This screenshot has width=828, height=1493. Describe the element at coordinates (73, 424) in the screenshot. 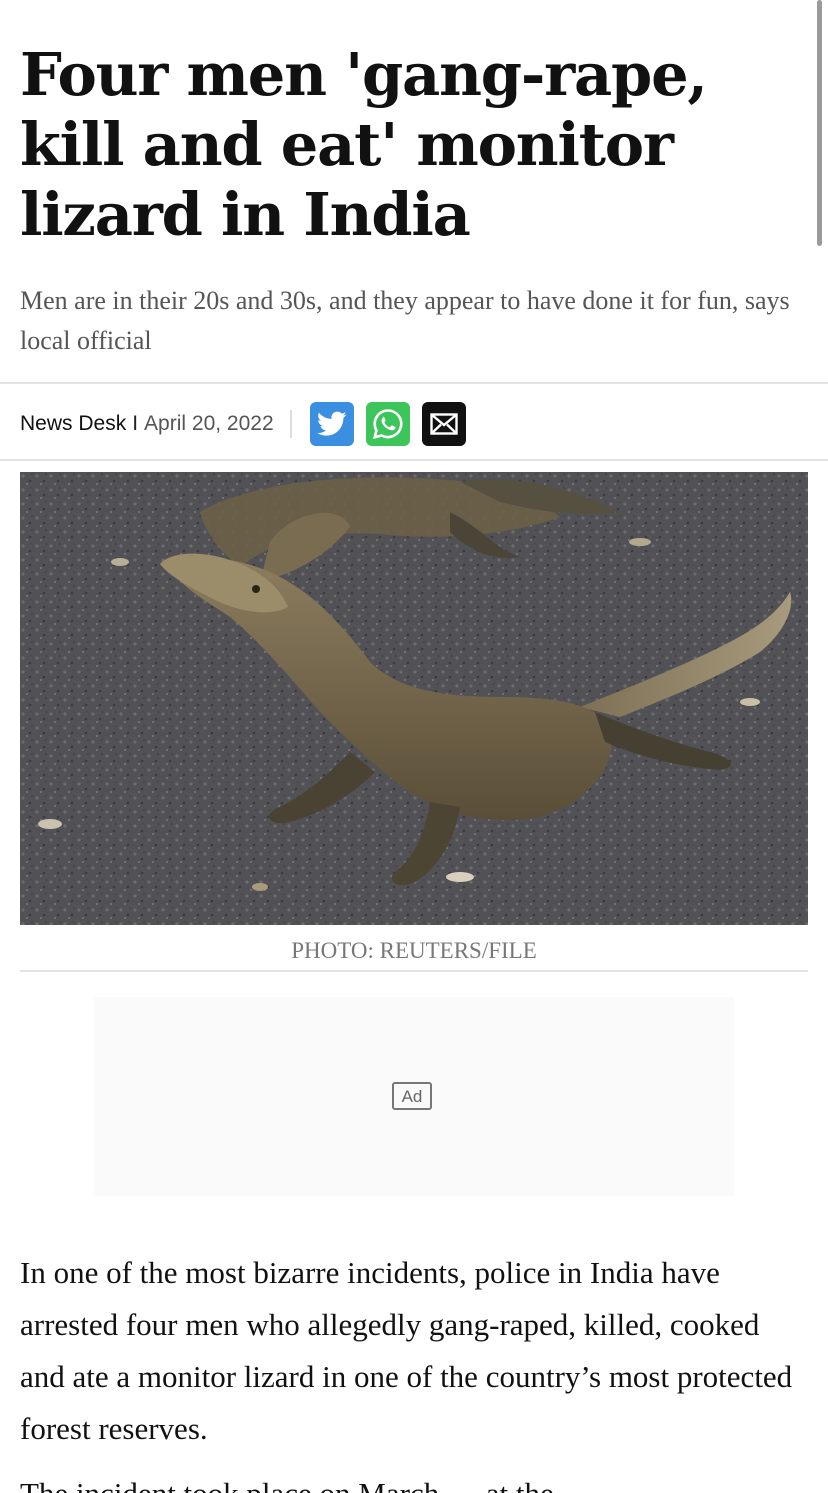

I see `author-name: News Desk` at that location.